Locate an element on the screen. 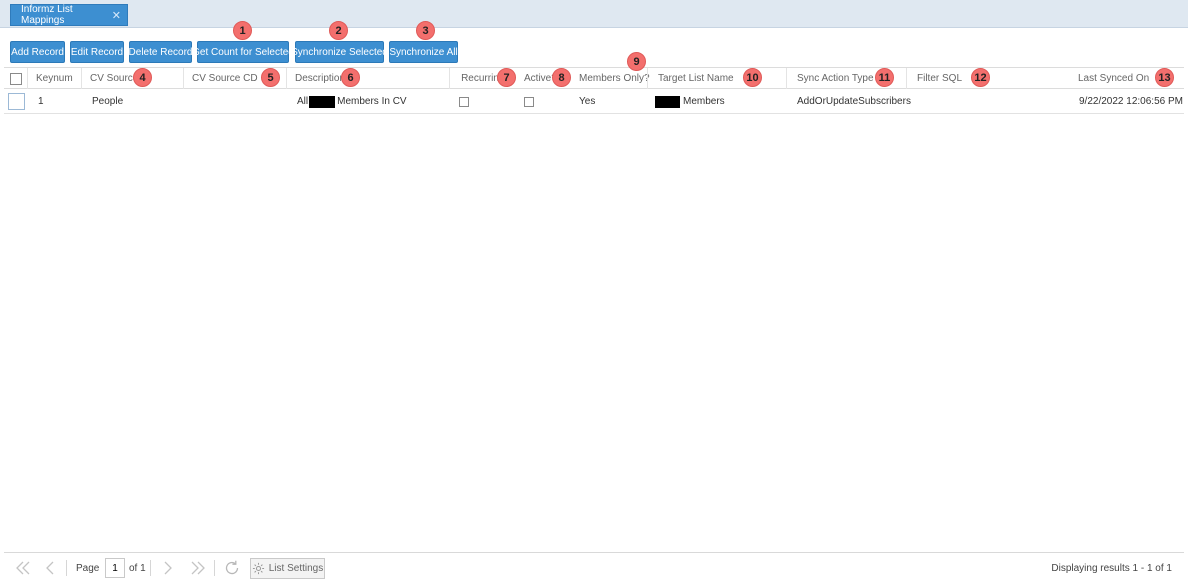  edit-record-button: Edit Record is located at coordinates (97, 52).